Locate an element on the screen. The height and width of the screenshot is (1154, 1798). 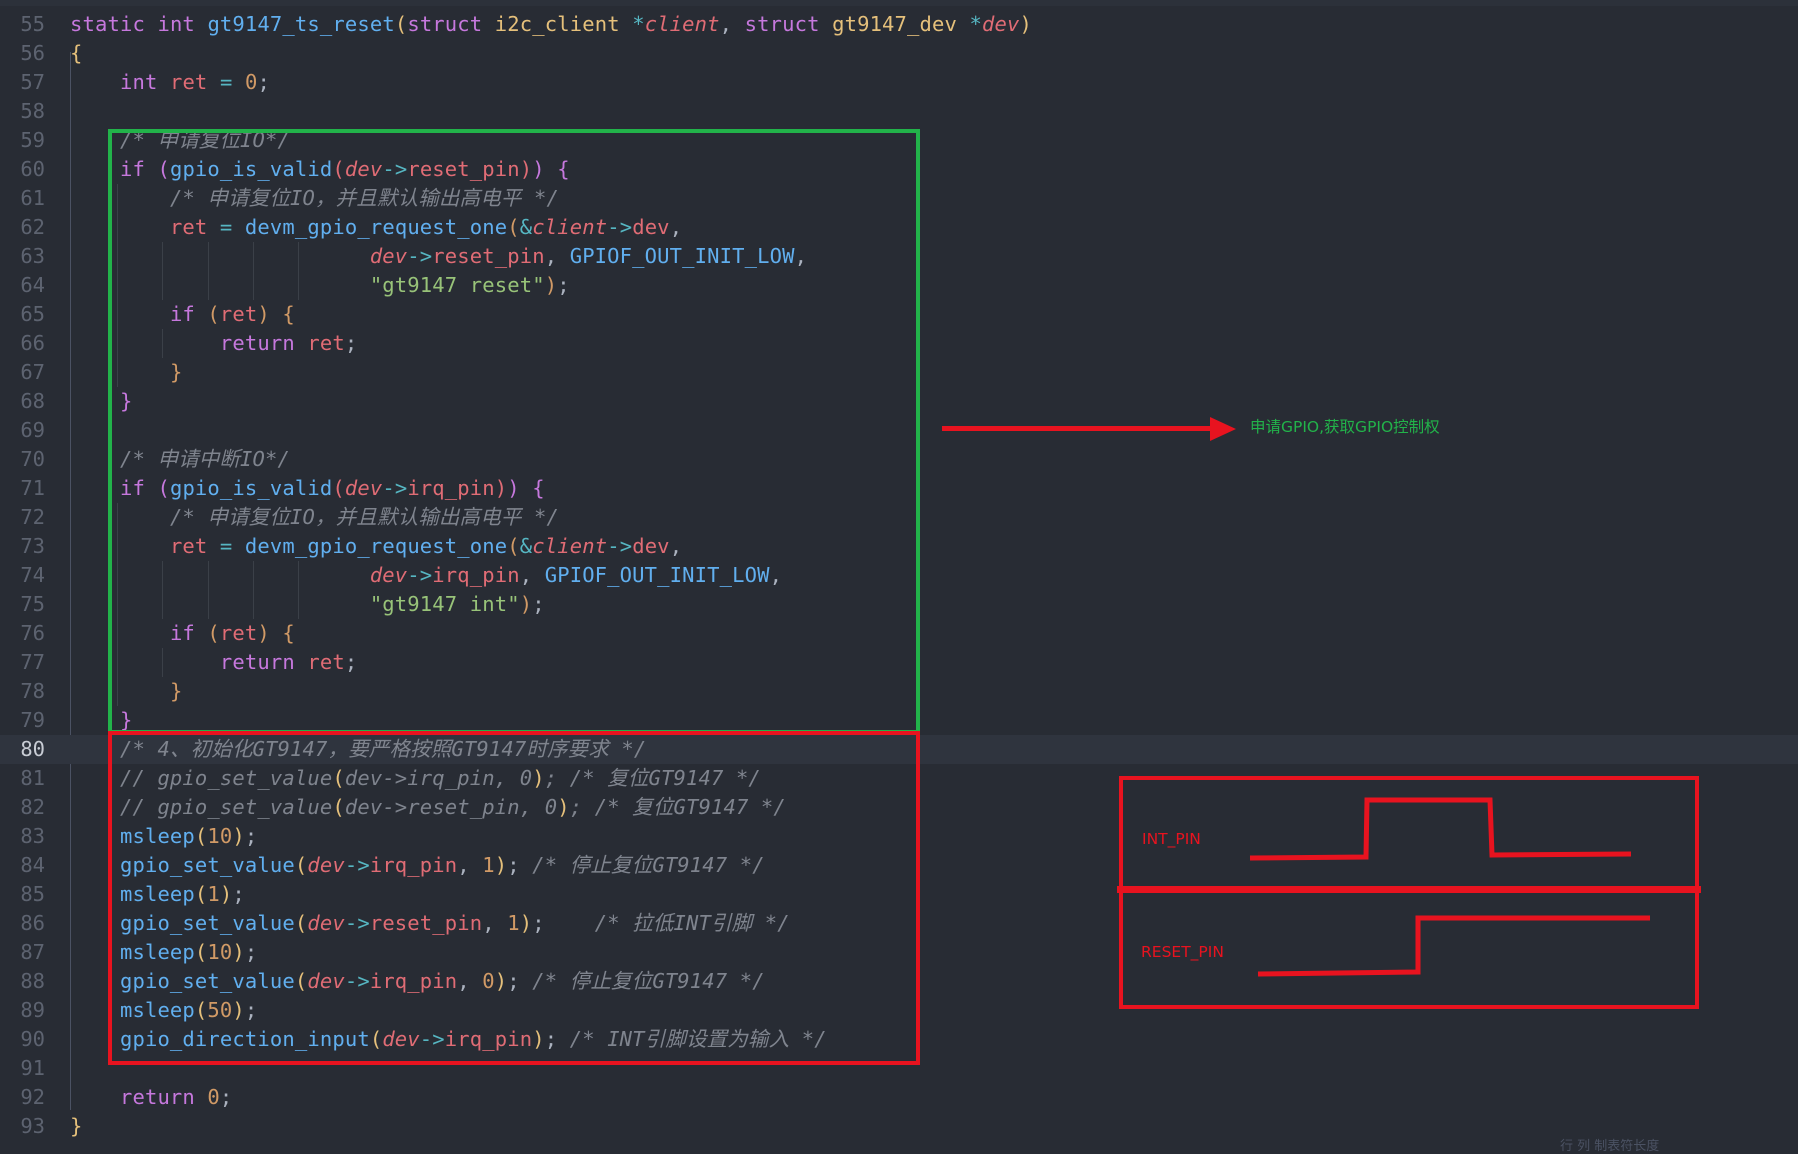
status-bar-fragment: 行 列 制表符长度 is located at coordinates (1610, 1146).